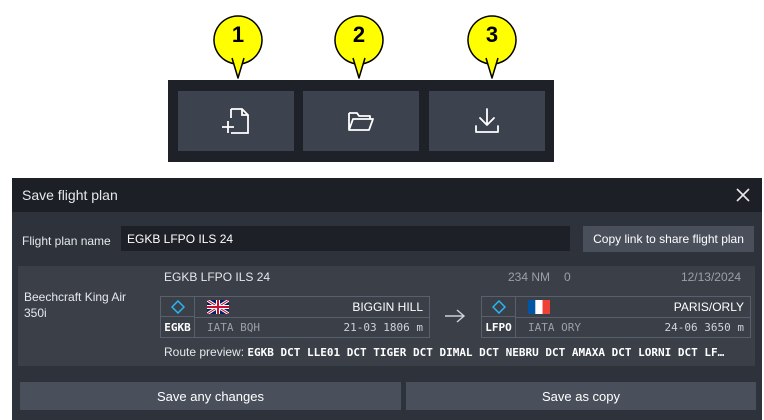 Image resolution: width=764 pixels, height=420 pixels. Describe the element at coordinates (210, 396) in the screenshot. I see `save-changes-button: Save any changes` at that location.